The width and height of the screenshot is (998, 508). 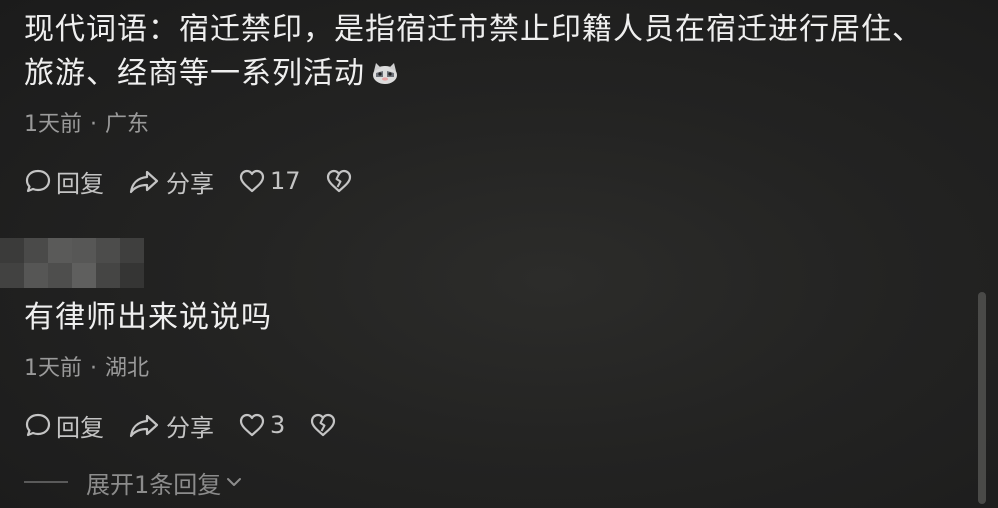 What do you see at coordinates (148, 317) in the screenshot?
I see `comment-text: 有律师出来说说吗` at bounding box center [148, 317].